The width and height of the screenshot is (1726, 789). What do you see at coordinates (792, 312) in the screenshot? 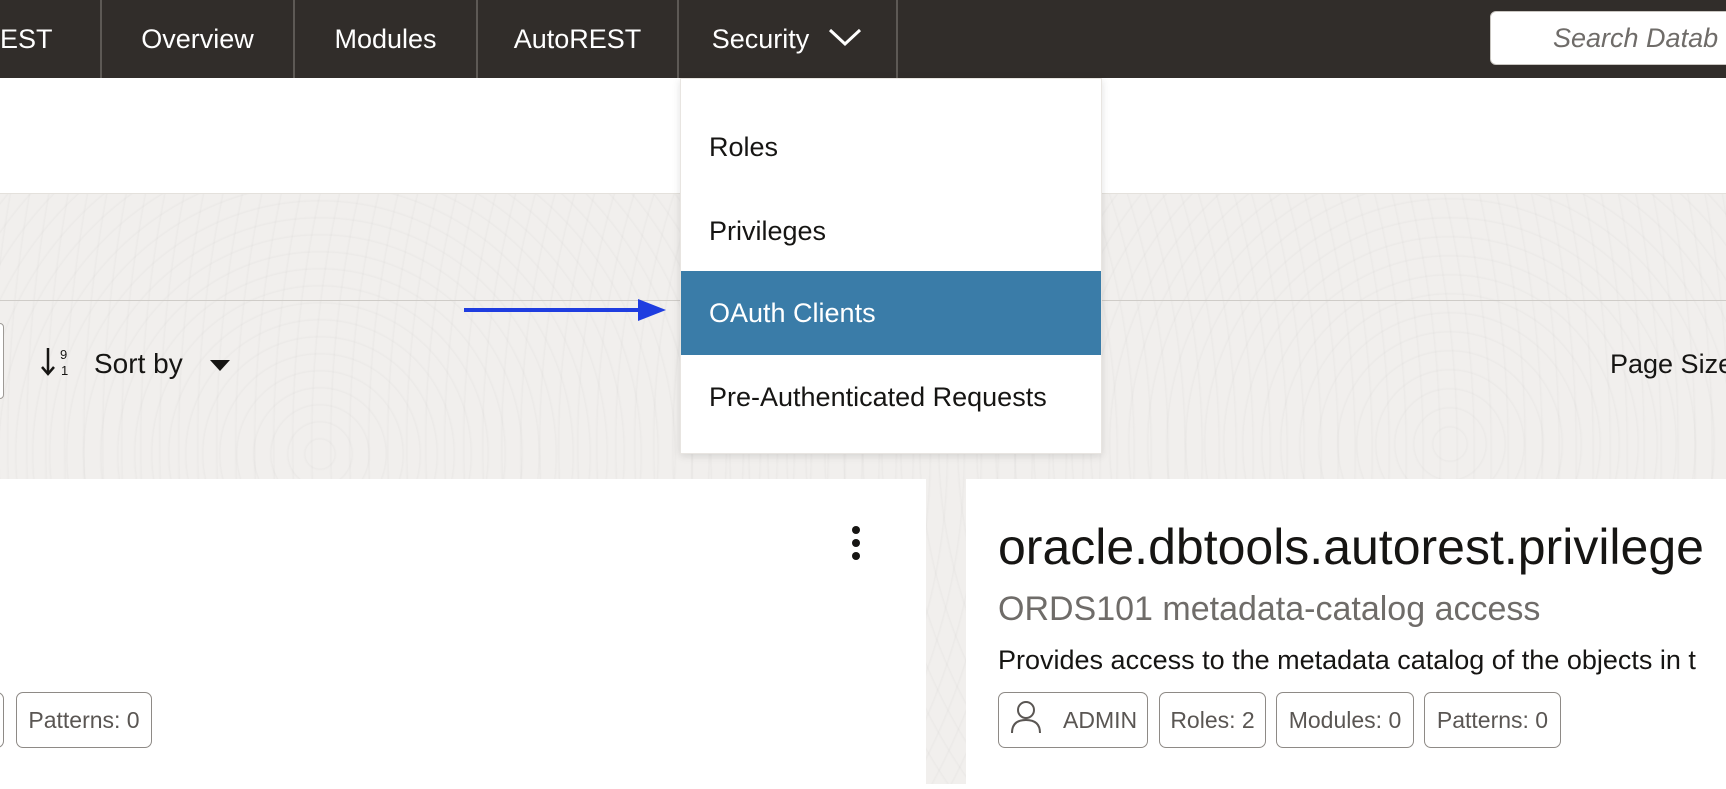
I see `menu-item-label: OAuth Clients` at bounding box center [792, 312].